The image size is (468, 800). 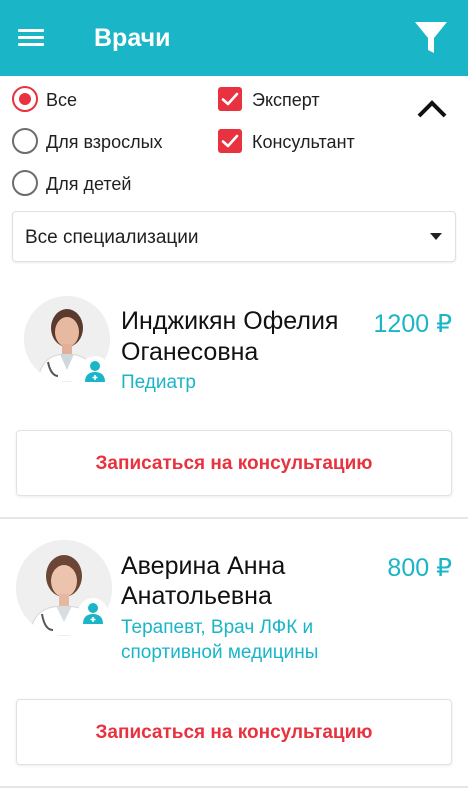 What do you see at coordinates (190, 352) in the screenshot?
I see `doctor-name-line2: Оганесовна` at bounding box center [190, 352].